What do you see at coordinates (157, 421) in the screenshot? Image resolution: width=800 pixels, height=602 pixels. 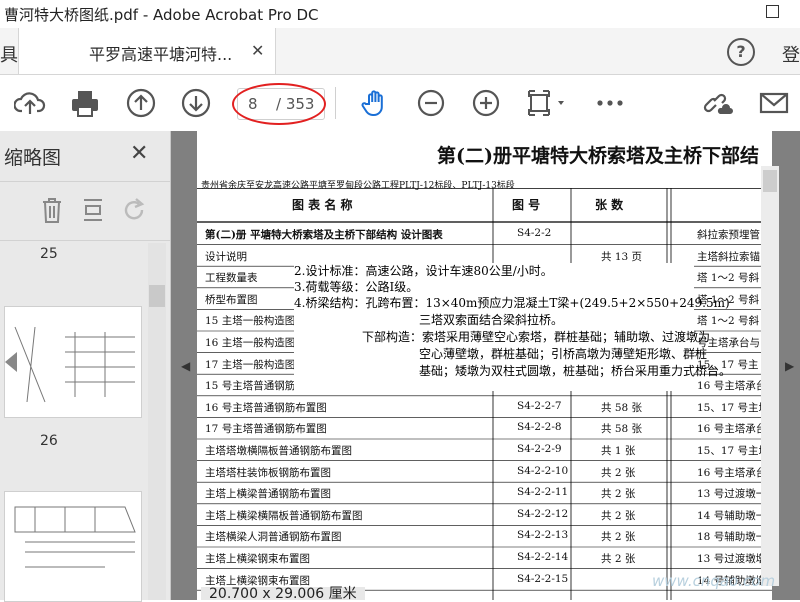 I see `thumbnail-scrollbar` at bounding box center [157, 421].